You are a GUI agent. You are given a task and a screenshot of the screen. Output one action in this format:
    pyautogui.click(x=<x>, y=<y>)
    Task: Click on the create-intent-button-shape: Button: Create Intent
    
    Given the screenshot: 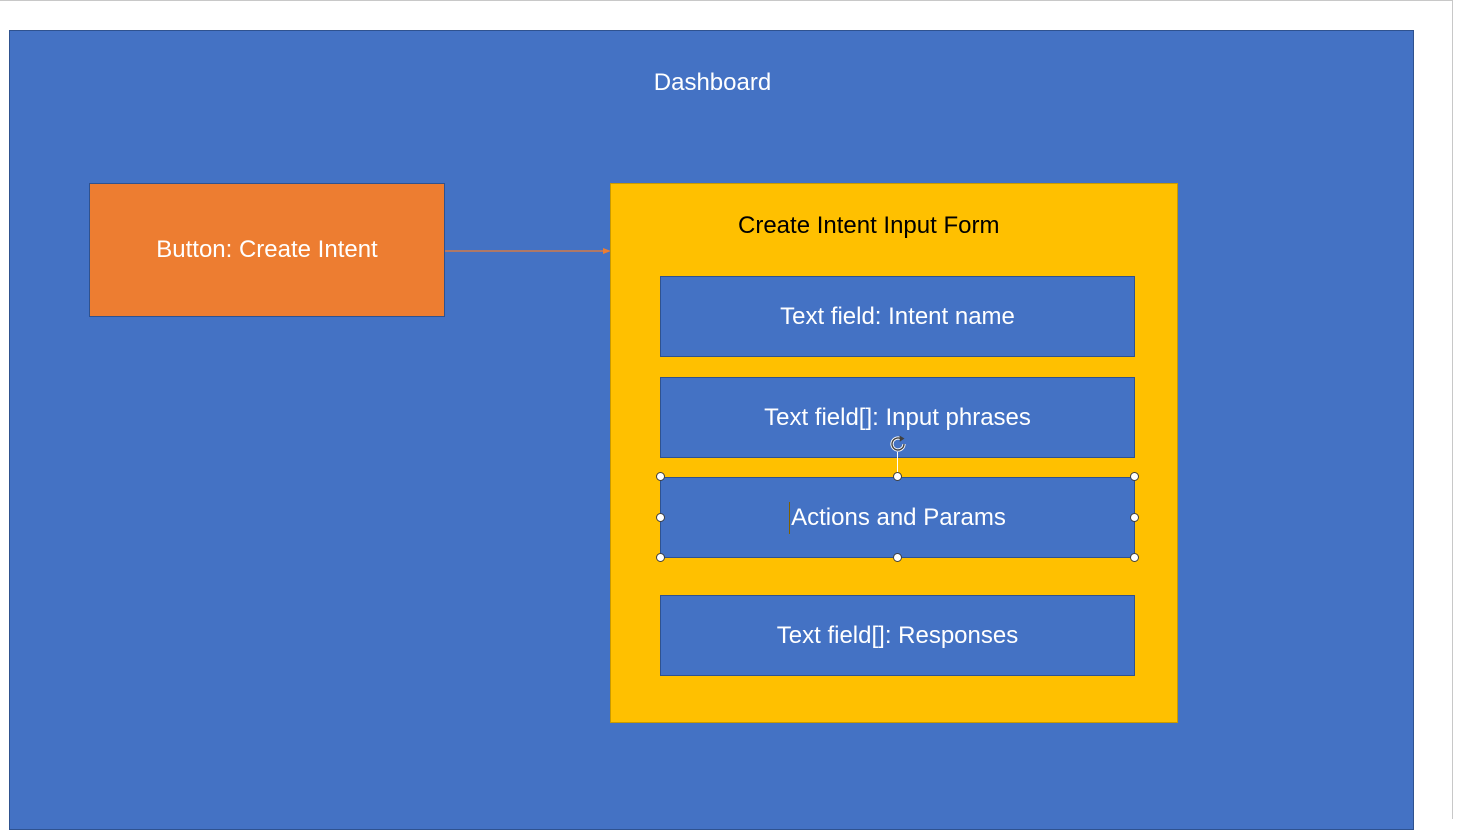 What is the action you would take?
    pyautogui.click(x=267, y=250)
    